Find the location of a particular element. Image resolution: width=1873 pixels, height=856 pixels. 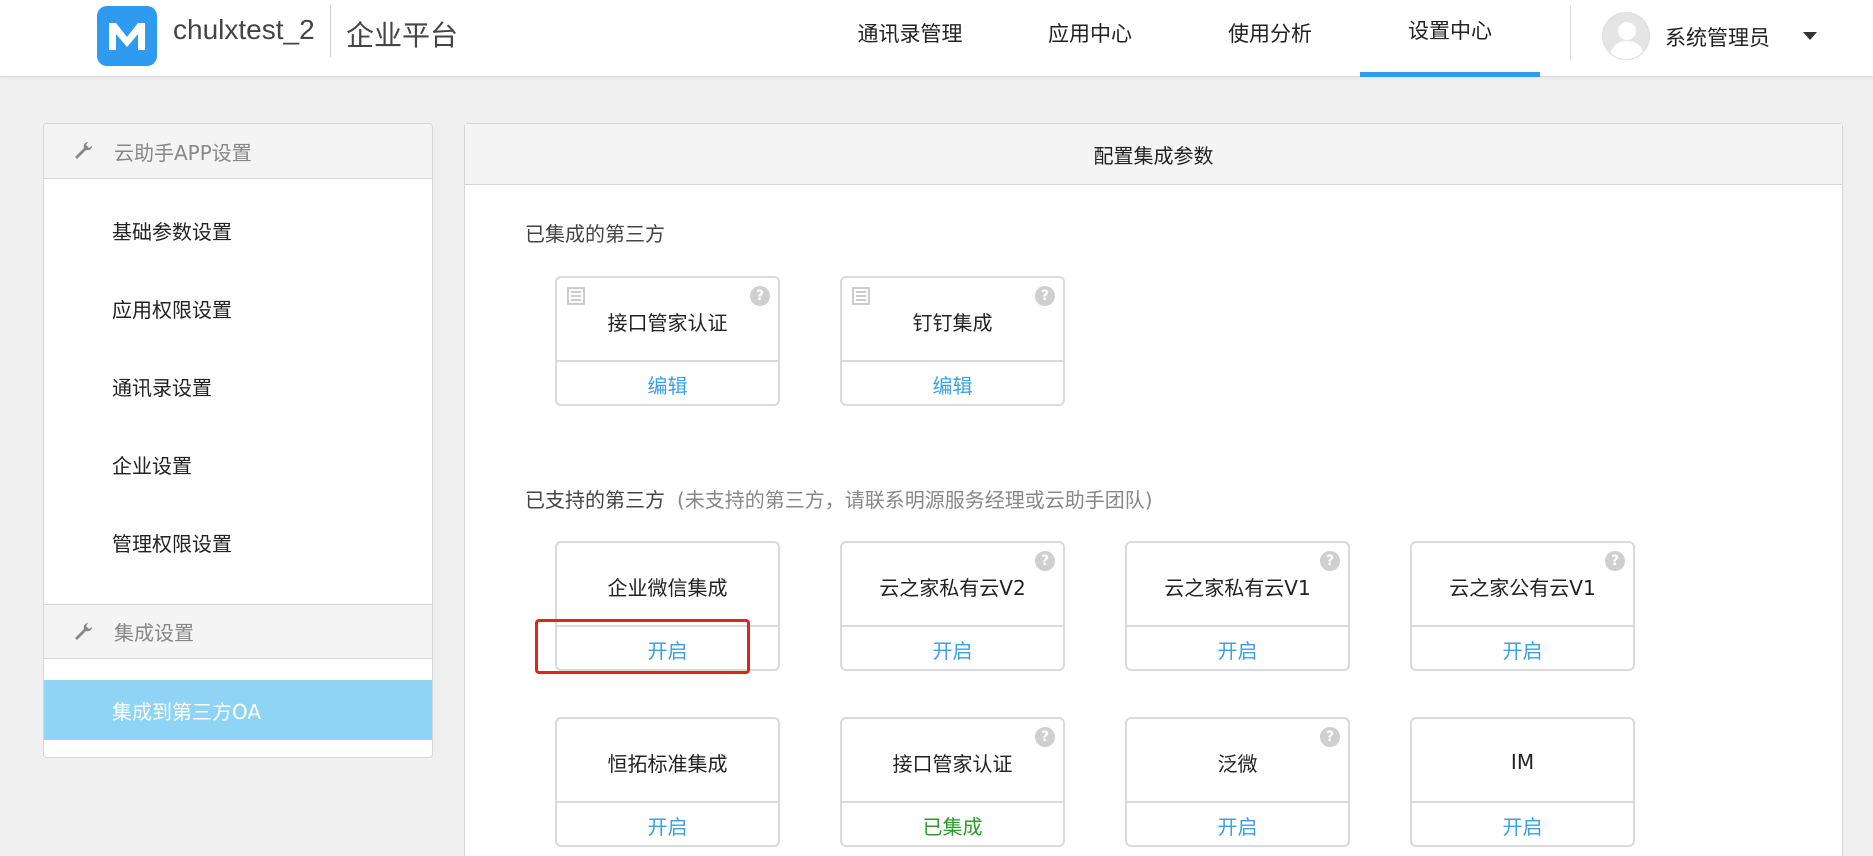

integrated-card: ? 接口管家认证 编辑 is located at coordinates (667, 341).